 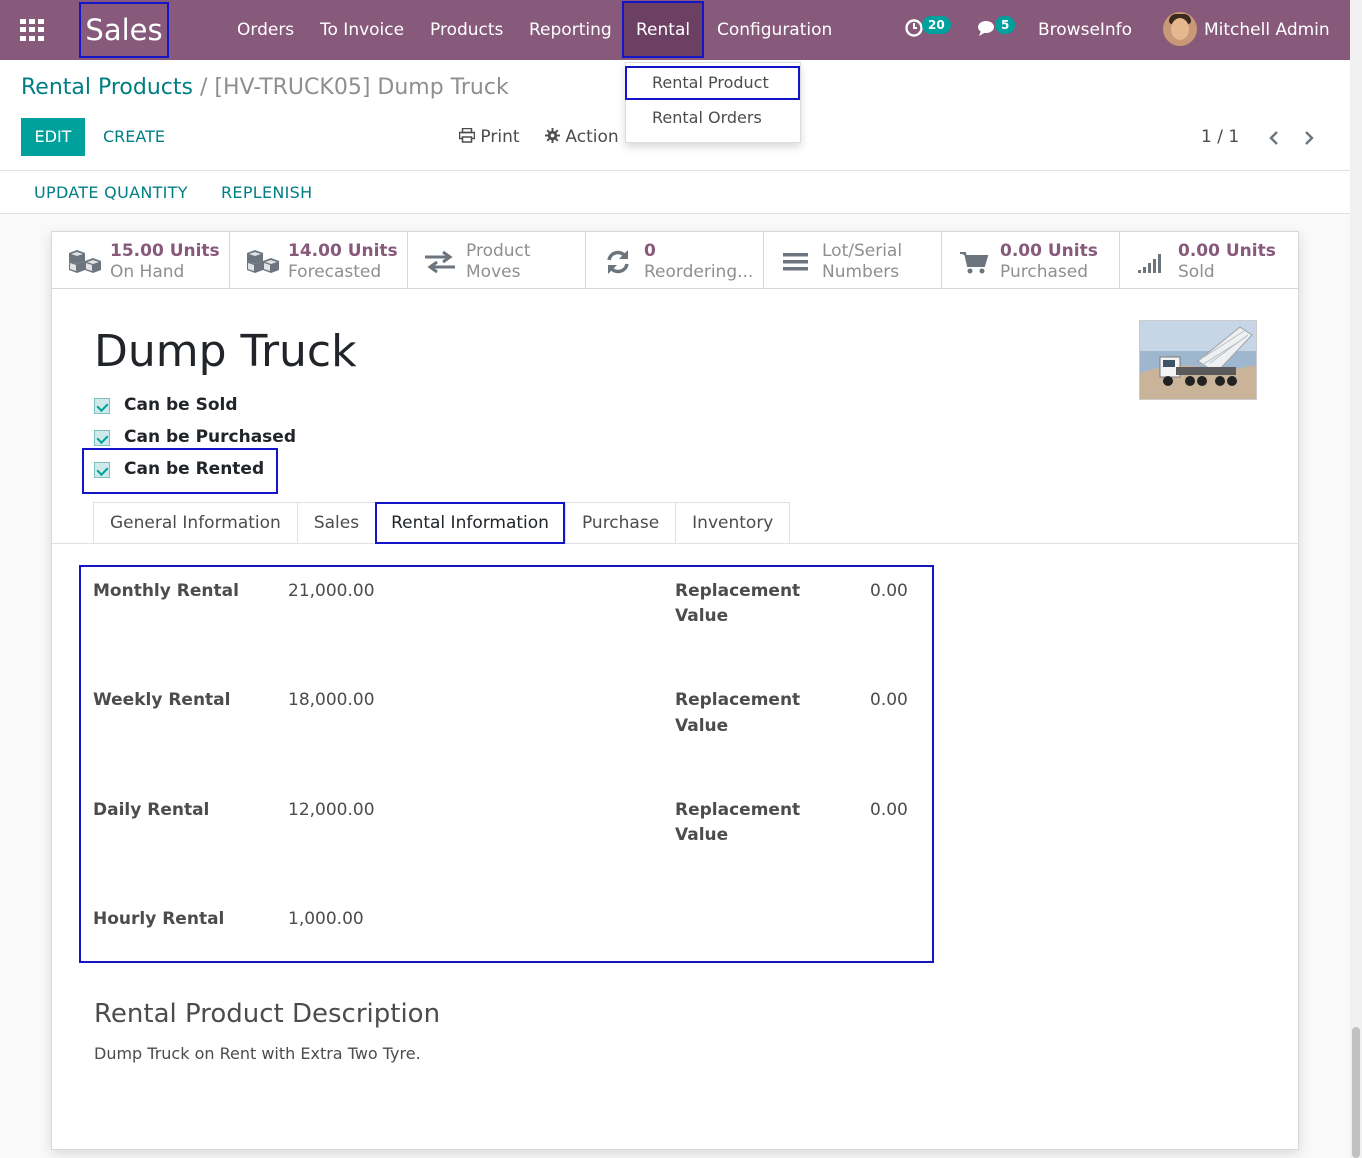 I want to click on menu-rental: Rental, so click(x=663, y=29).